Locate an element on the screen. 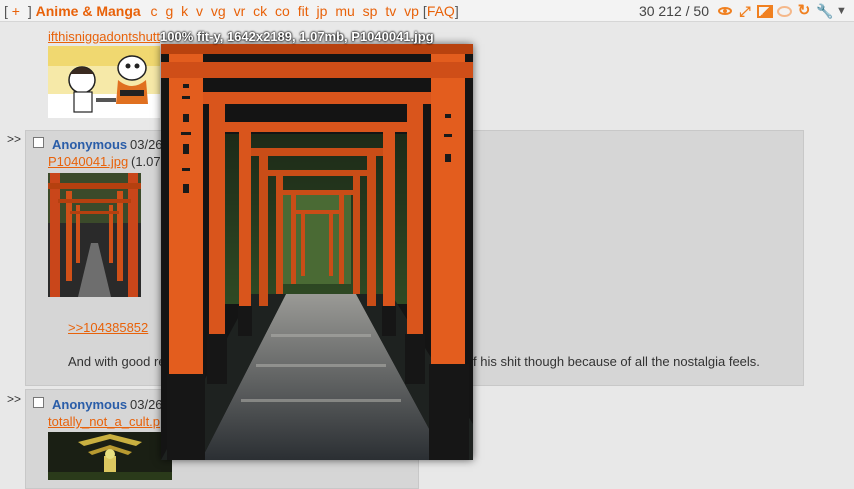  faq-bracket-close: ] is located at coordinates (456, 10).